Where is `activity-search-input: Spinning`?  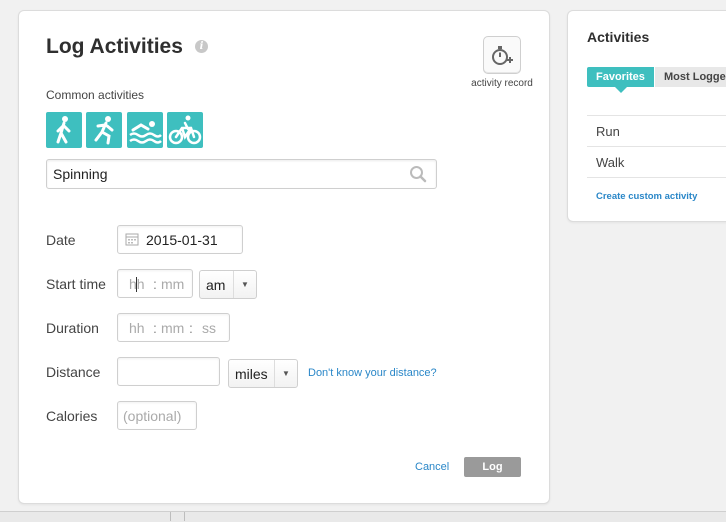 activity-search-input: Spinning is located at coordinates (241, 174).